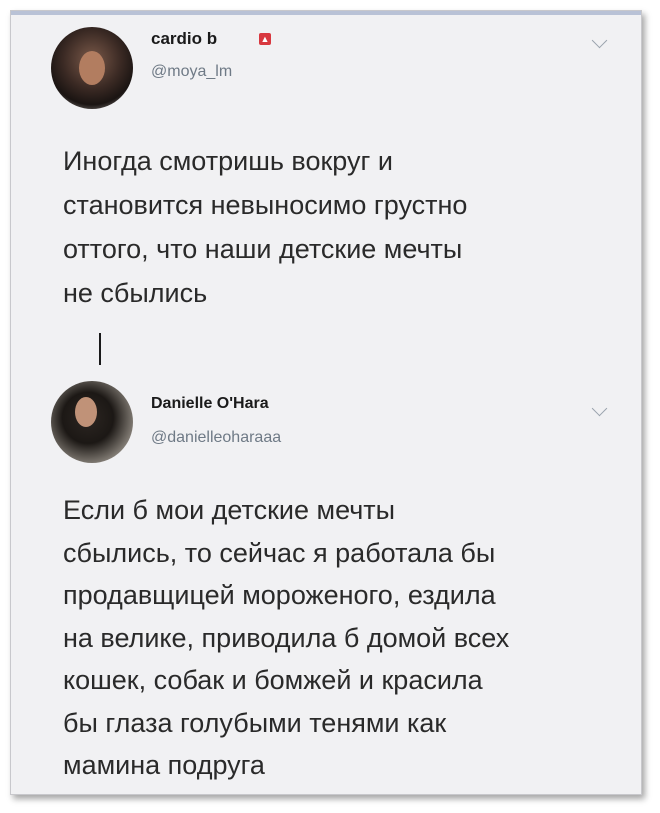 The image size is (660, 813). Describe the element at coordinates (100, 349) in the screenshot. I see `thread-connector` at that location.